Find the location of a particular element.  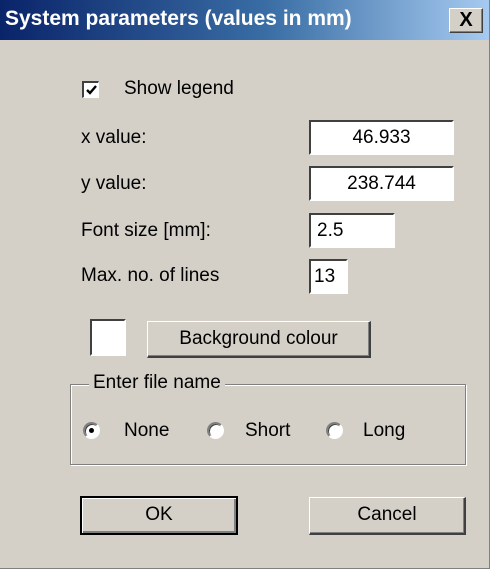

font-size-input: 2.5 is located at coordinates (352, 230).